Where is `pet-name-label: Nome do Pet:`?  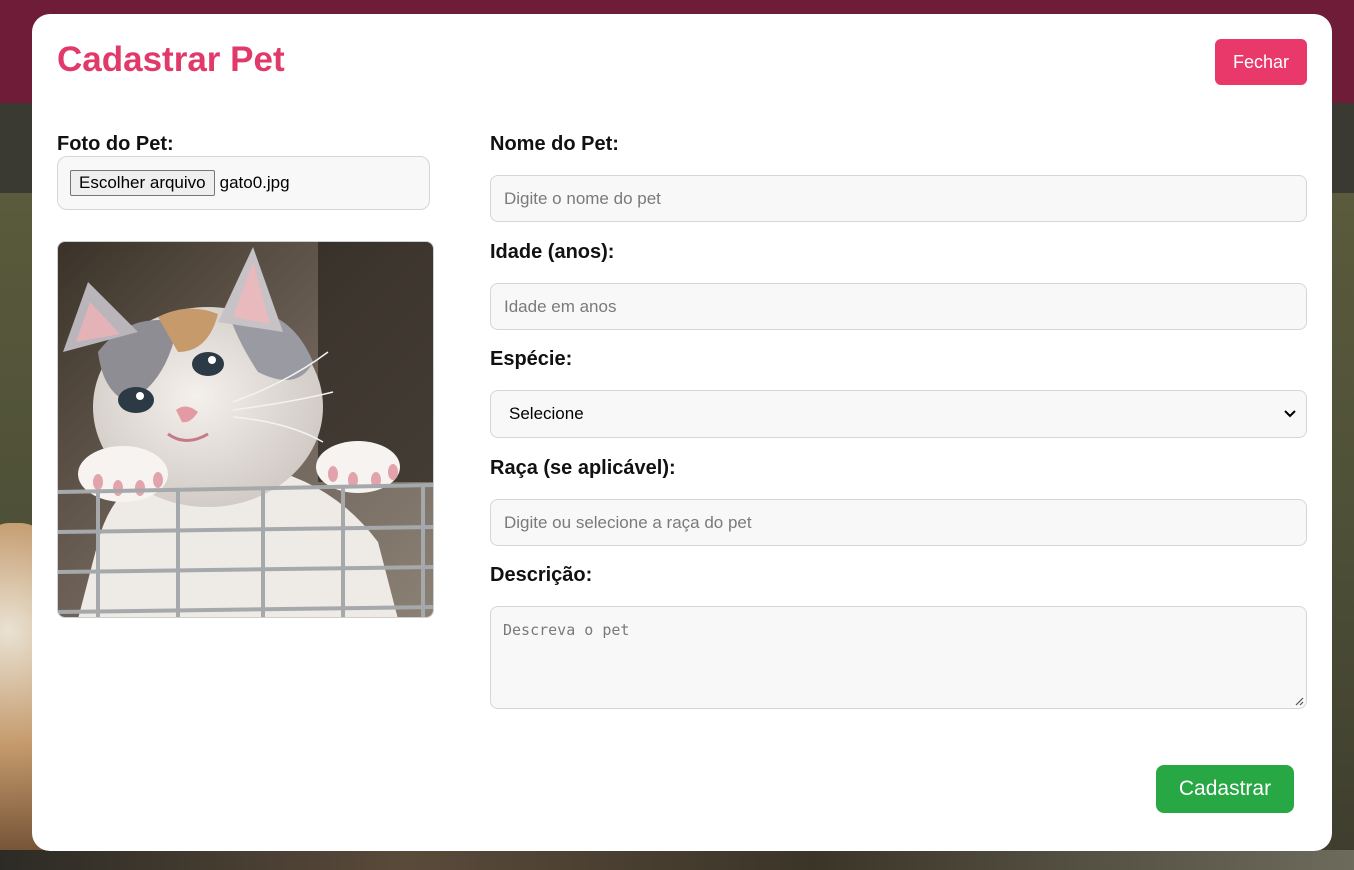
pet-name-label: Nome do Pet: is located at coordinates (554, 144).